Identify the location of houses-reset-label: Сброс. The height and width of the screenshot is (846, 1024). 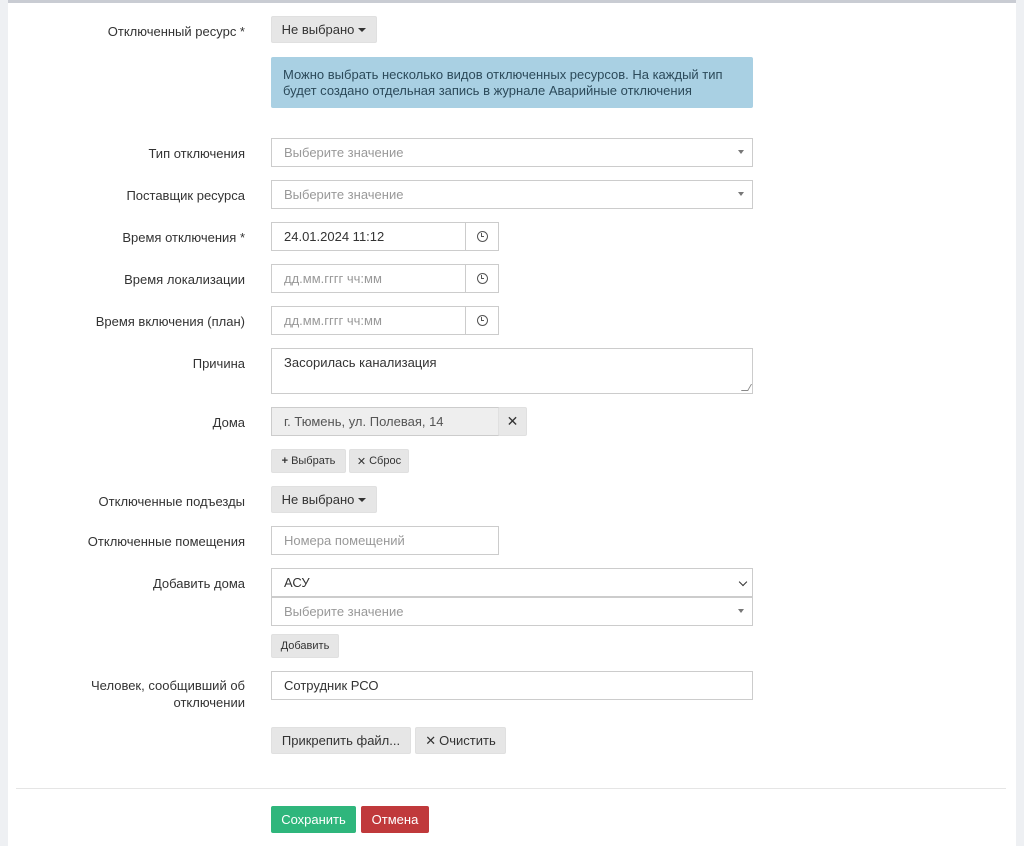
(385, 461).